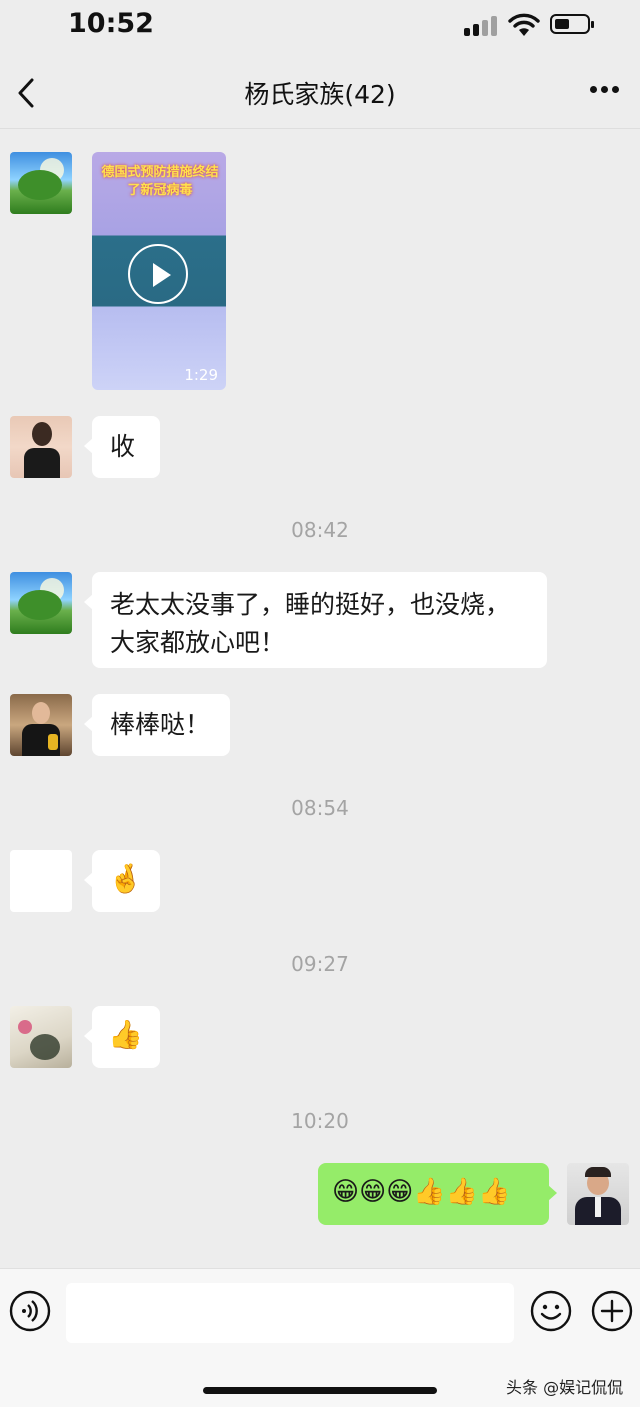  I want to click on home-indicator, so click(320, 1390).